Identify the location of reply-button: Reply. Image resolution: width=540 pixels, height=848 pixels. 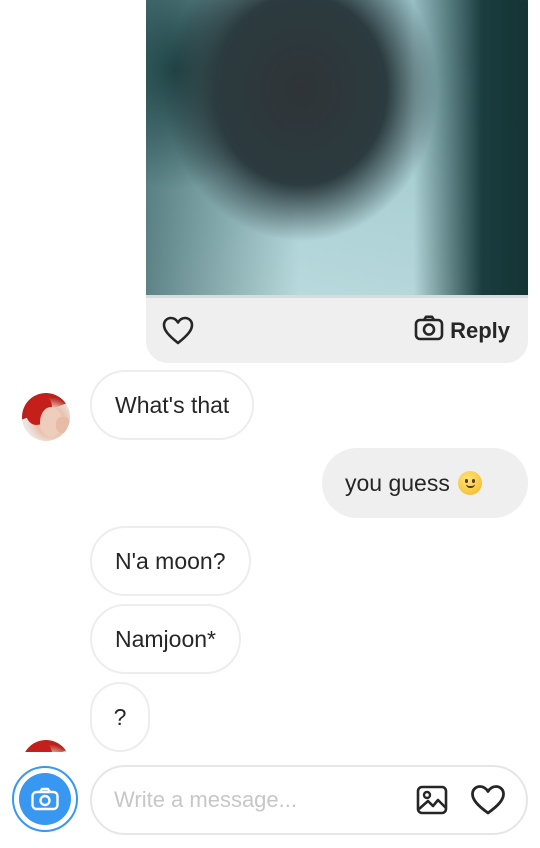
(462, 330).